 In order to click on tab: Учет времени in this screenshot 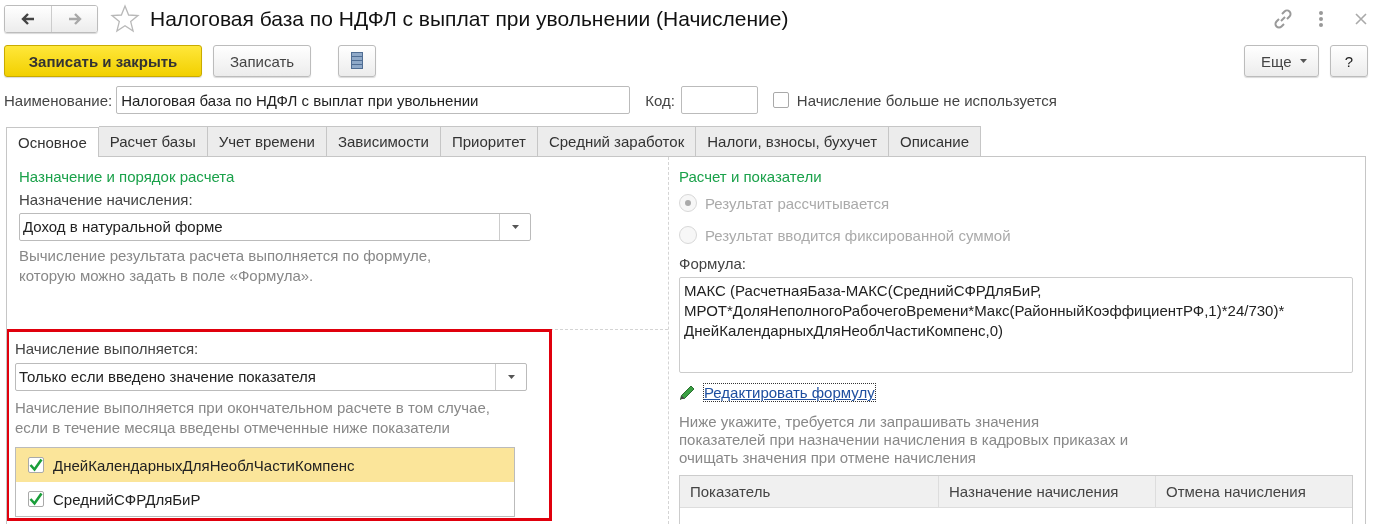, I will do `click(267, 141)`.